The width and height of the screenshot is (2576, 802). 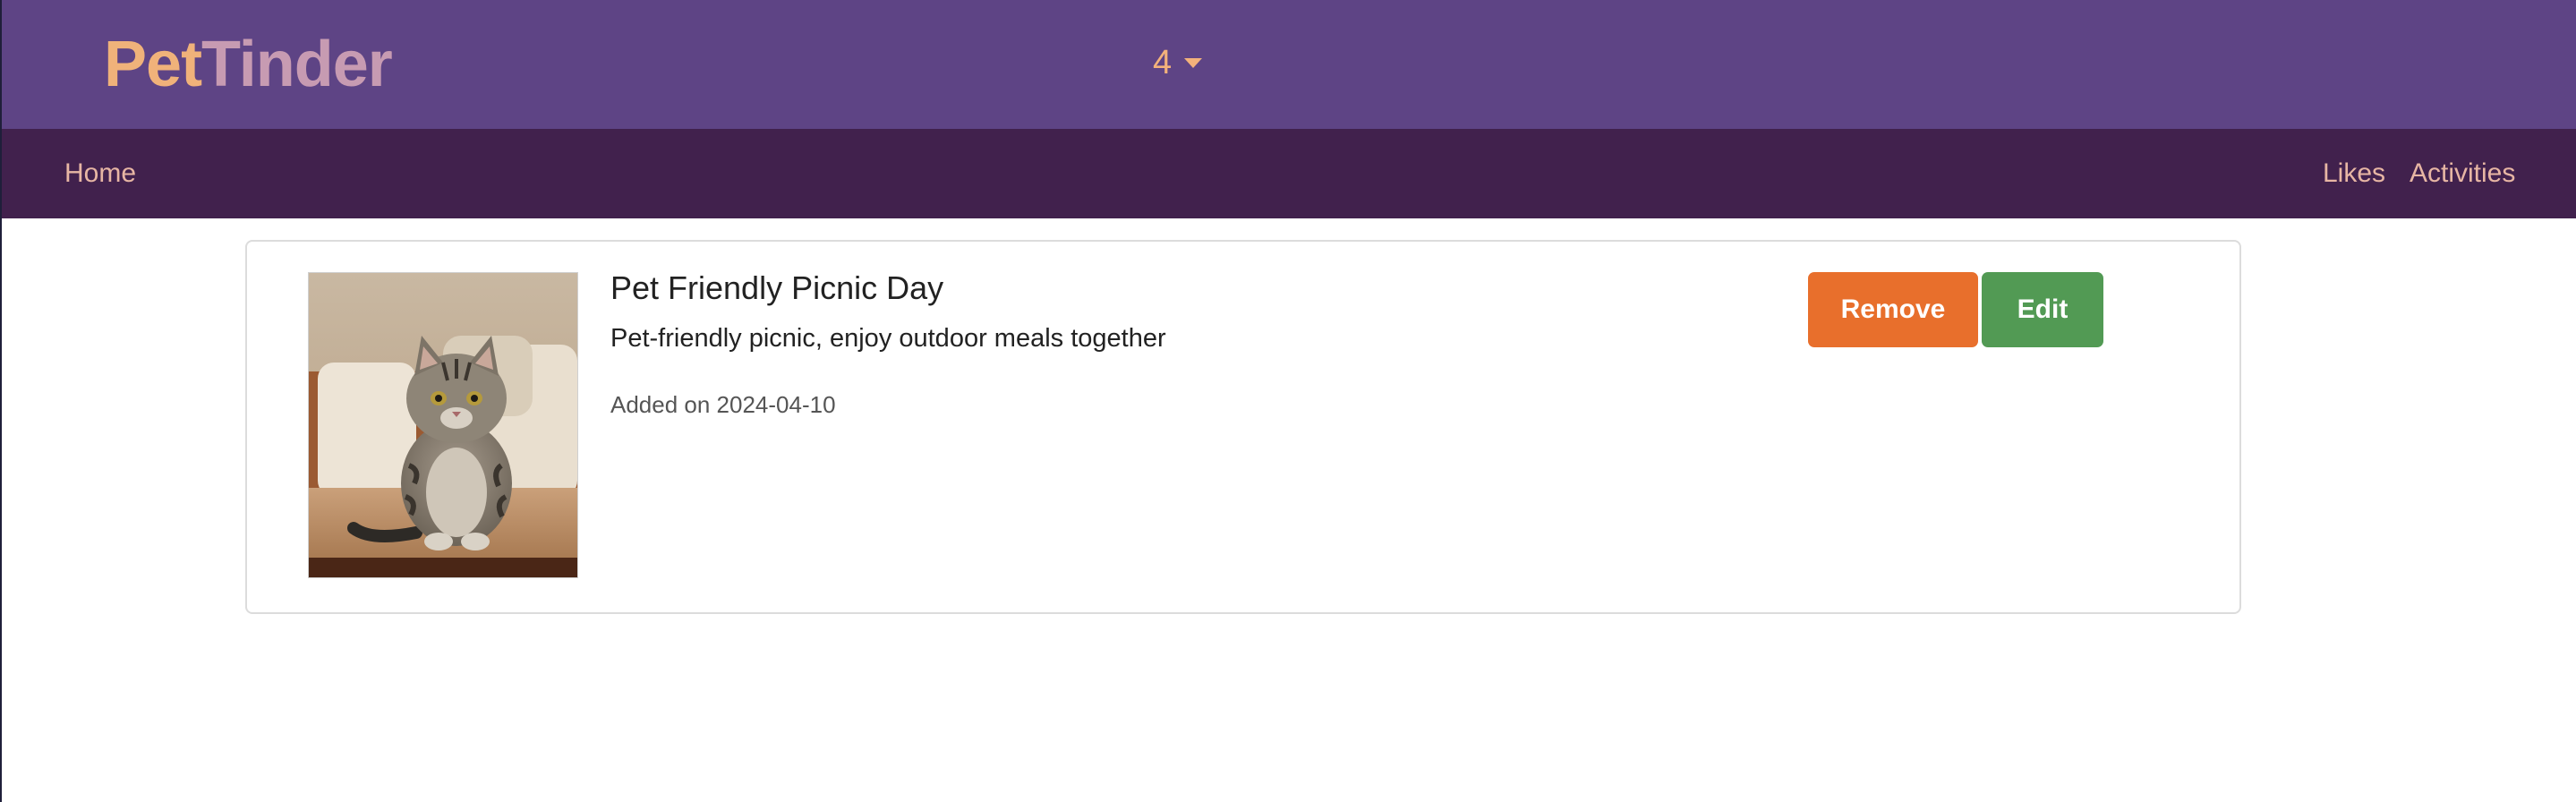 I want to click on edit-button: Edit, so click(x=2042, y=309).